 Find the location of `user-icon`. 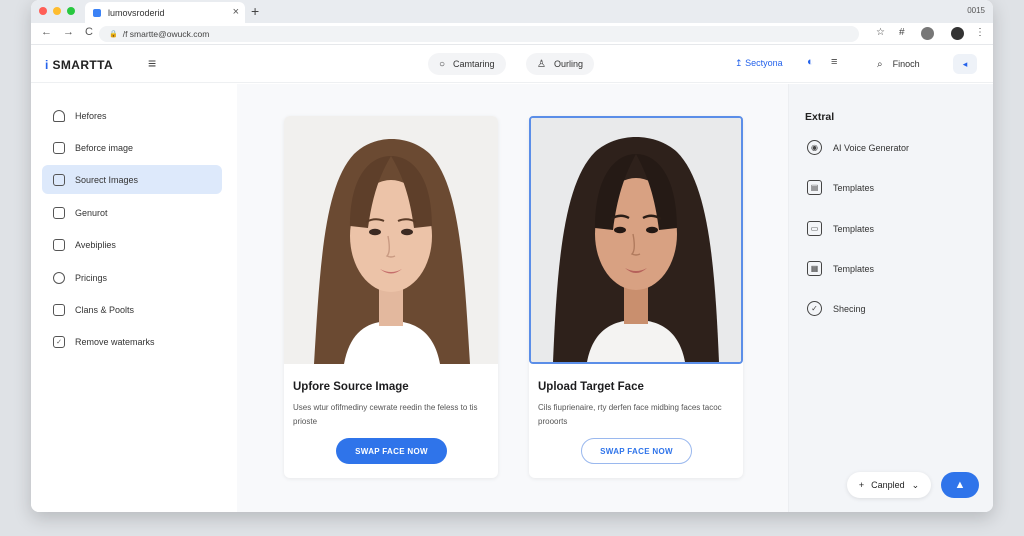

user-icon is located at coordinates (59, 115).